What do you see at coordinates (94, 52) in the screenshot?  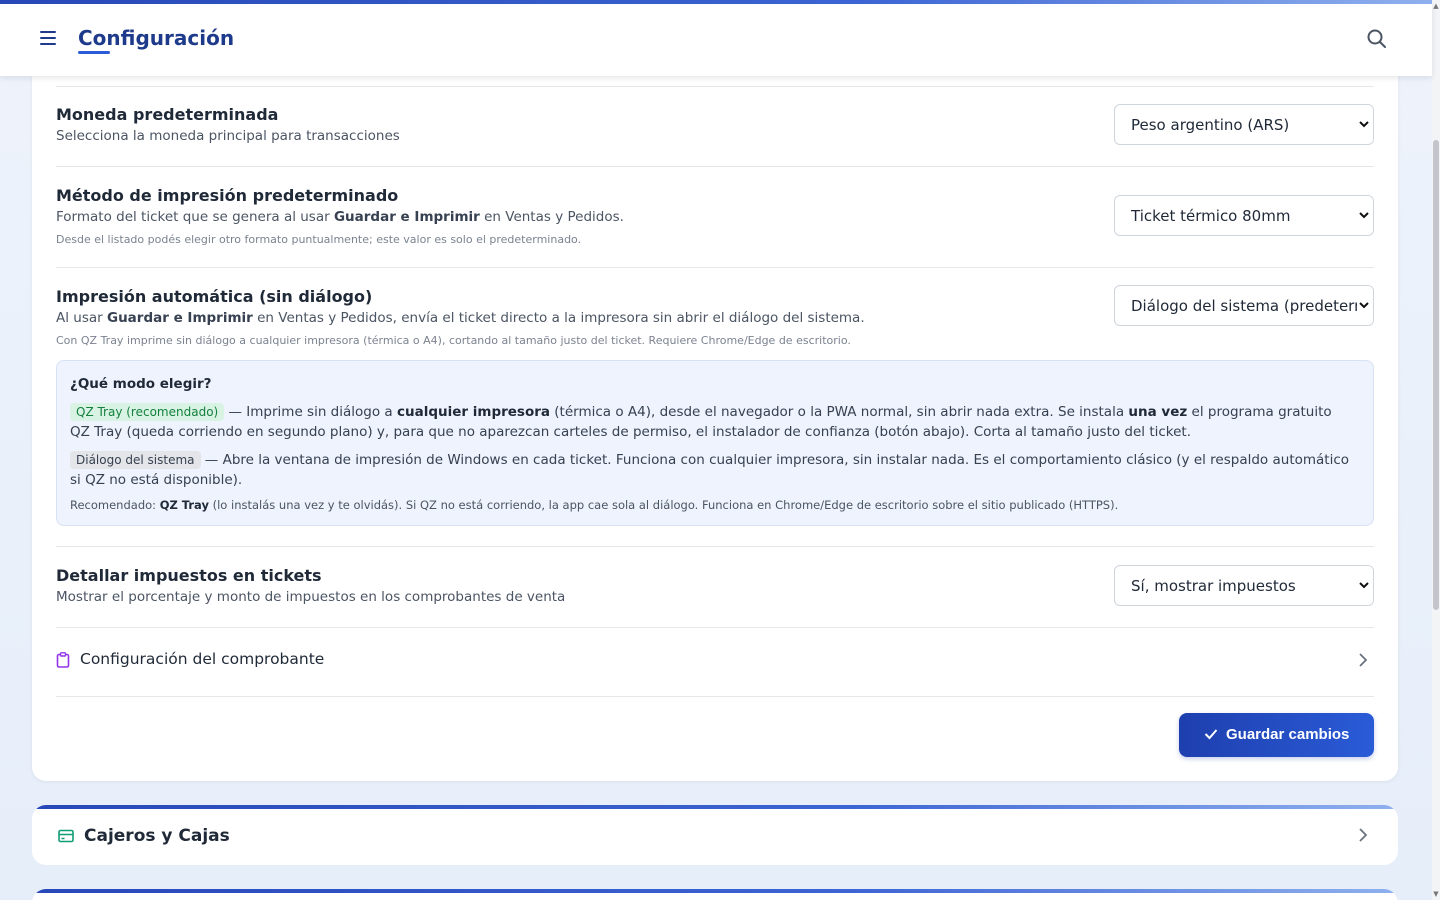 I see `title-underline` at bounding box center [94, 52].